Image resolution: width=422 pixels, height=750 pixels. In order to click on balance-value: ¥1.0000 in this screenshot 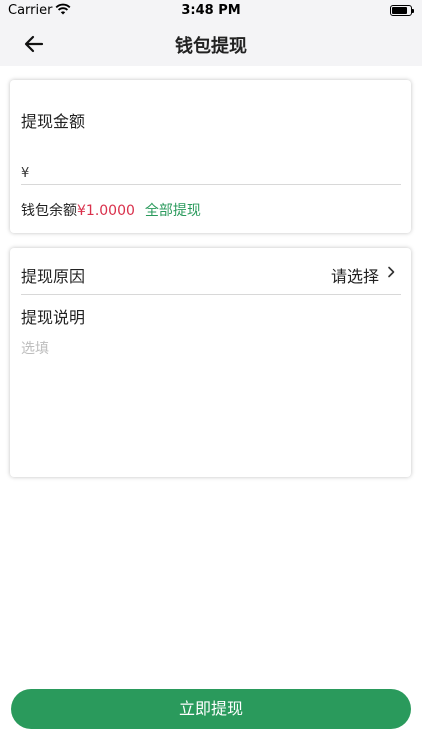, I will do `click(106, 211)`.